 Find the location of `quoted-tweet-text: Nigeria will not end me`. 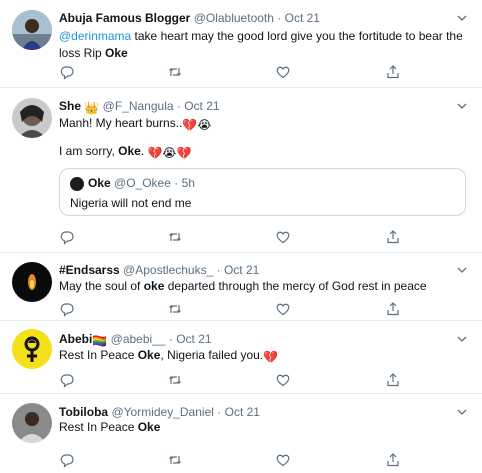

quoted-tweet-text: Nigeria will not end me is located at coordinates (131, 203).